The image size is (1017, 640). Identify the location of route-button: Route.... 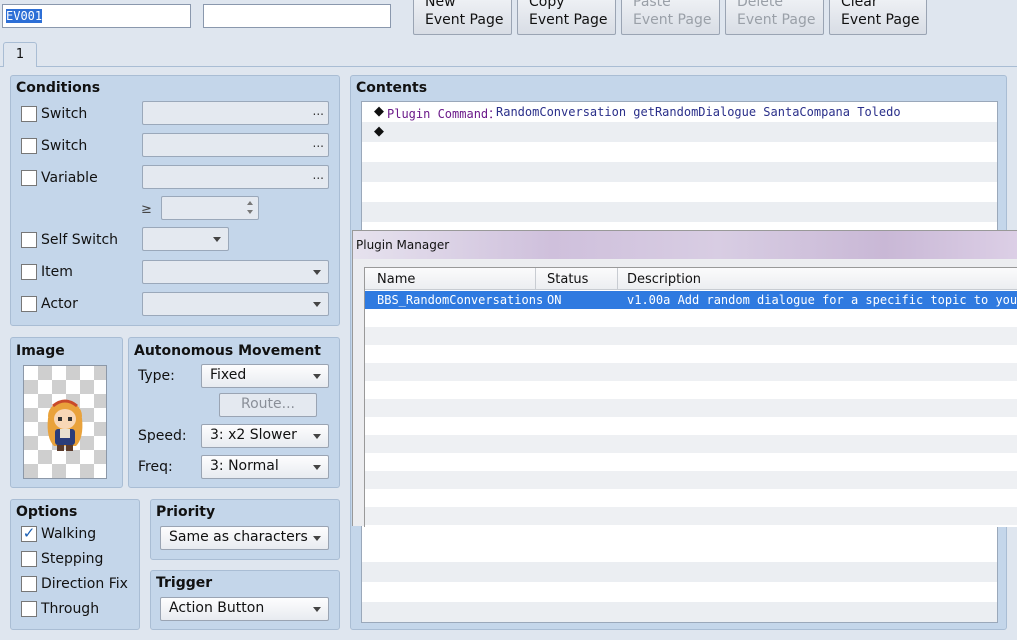
(268, 405).